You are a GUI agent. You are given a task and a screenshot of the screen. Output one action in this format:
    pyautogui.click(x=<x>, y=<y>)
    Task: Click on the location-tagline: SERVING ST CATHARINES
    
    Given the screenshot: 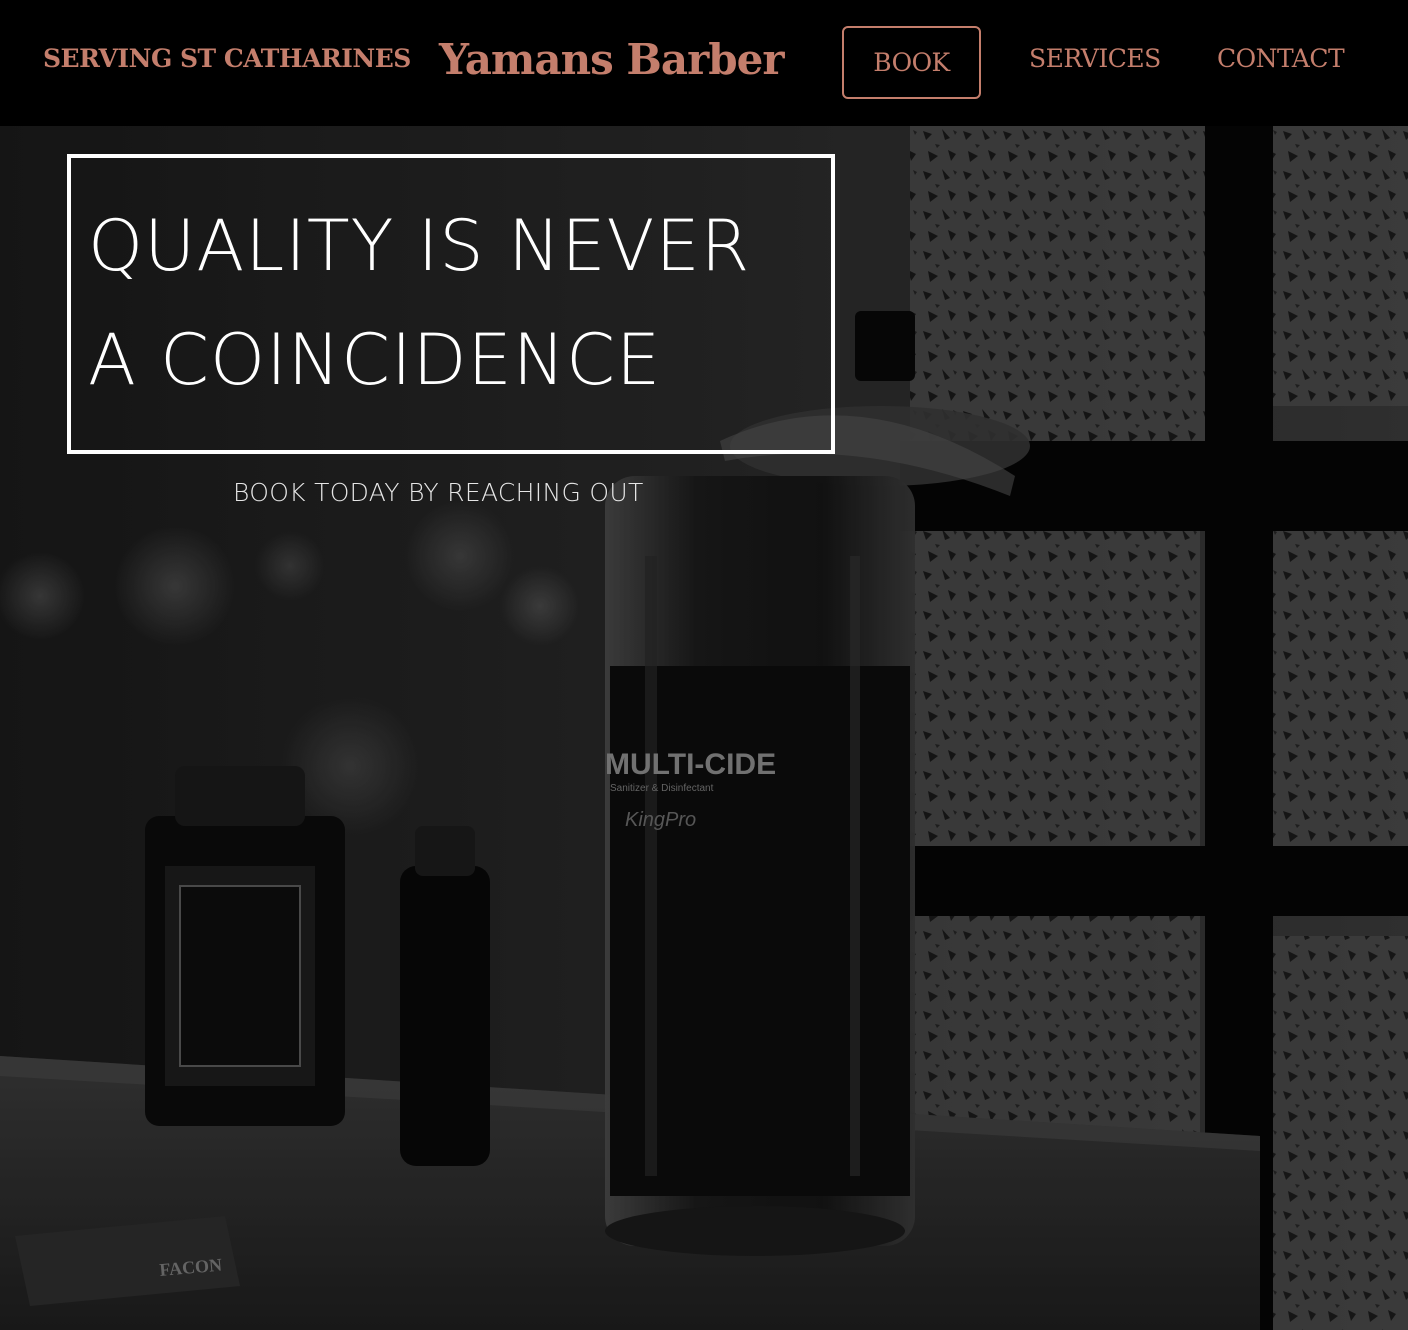 What is the action you would take?
    pyautogui.click(x=227, y=58)
    